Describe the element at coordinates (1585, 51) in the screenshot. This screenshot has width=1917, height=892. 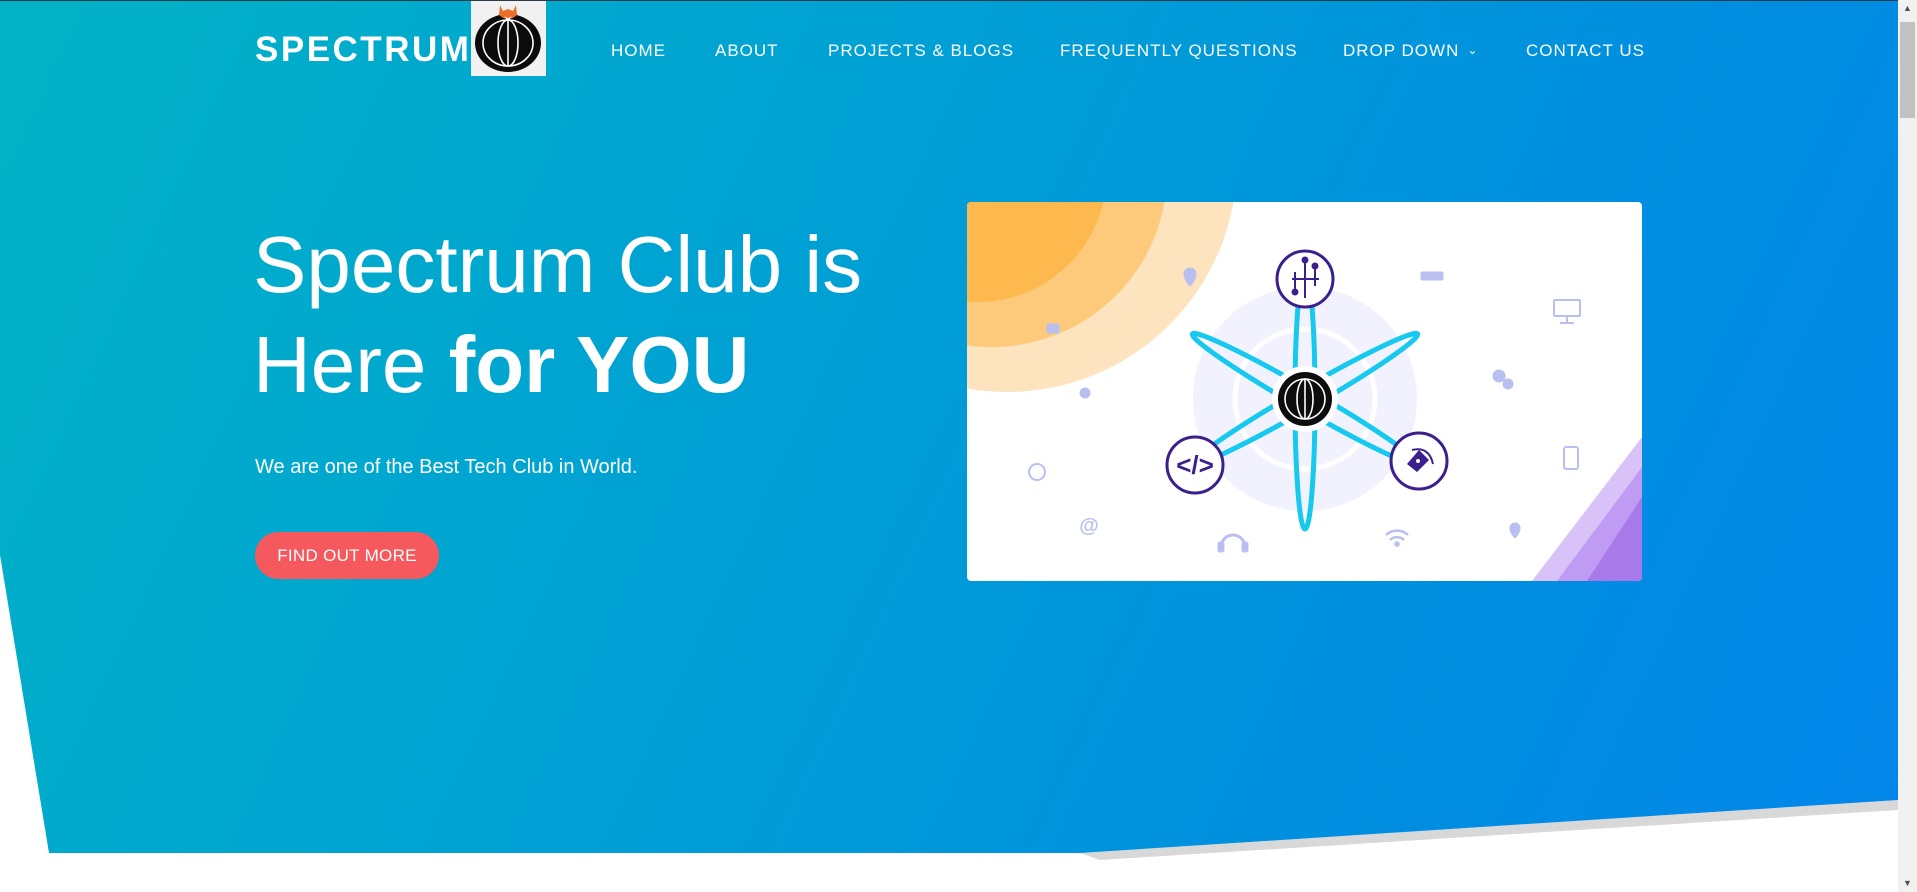
I see `nav-contact-us: CONTACT US` at that location.